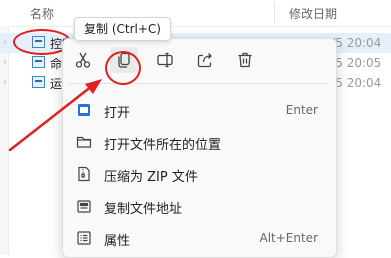 The image size is (391, 258). Describe the element at coordinates (84, 206) in the screenshot. I see `copy-path-icon` at that location.